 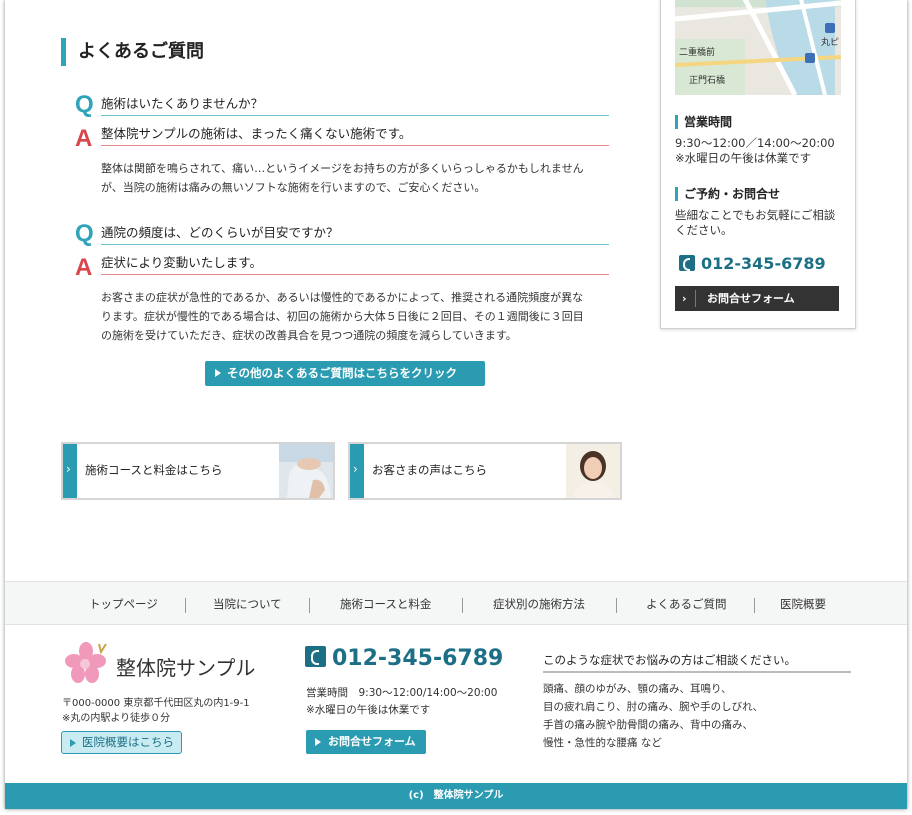 What do you see at coordinates (186, 668) in the screenshot?
I see `footer-site-name: 整体院サンプル` at bounding box center [186, 668].